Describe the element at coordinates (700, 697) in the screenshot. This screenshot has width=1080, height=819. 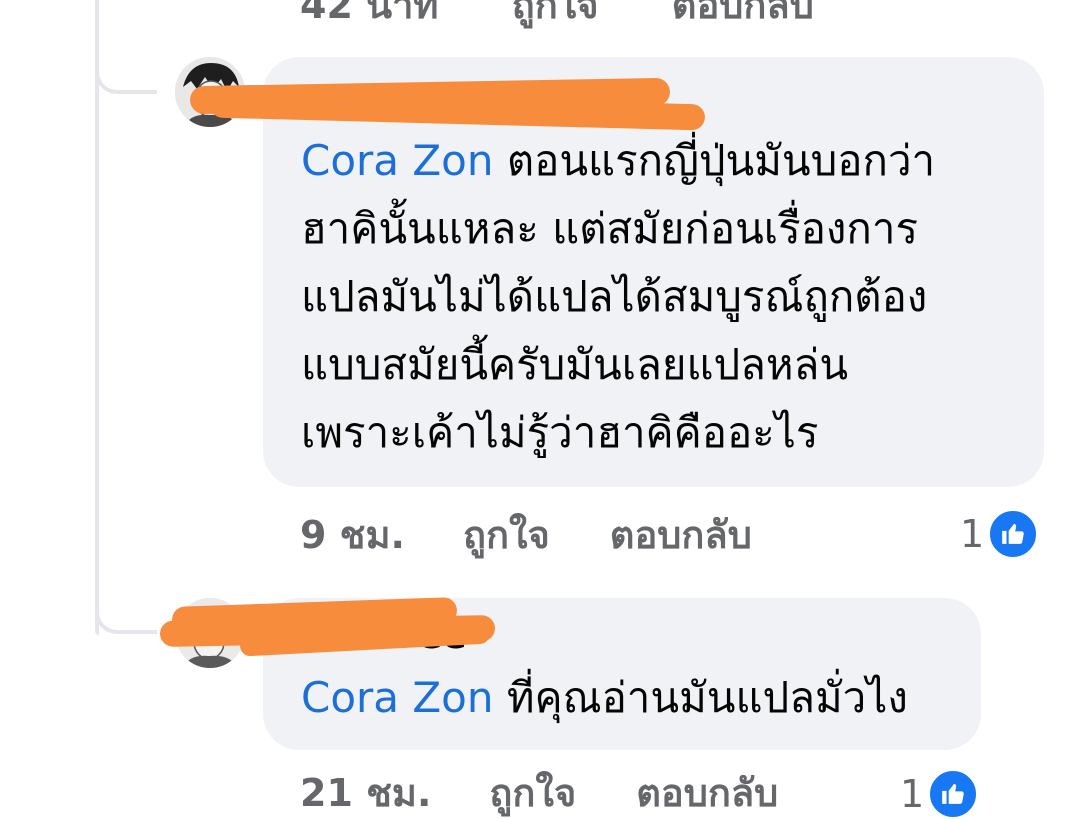
I see `comment-line-1: ที่คุณอ่านมันแปลมั่วไง` at that location.